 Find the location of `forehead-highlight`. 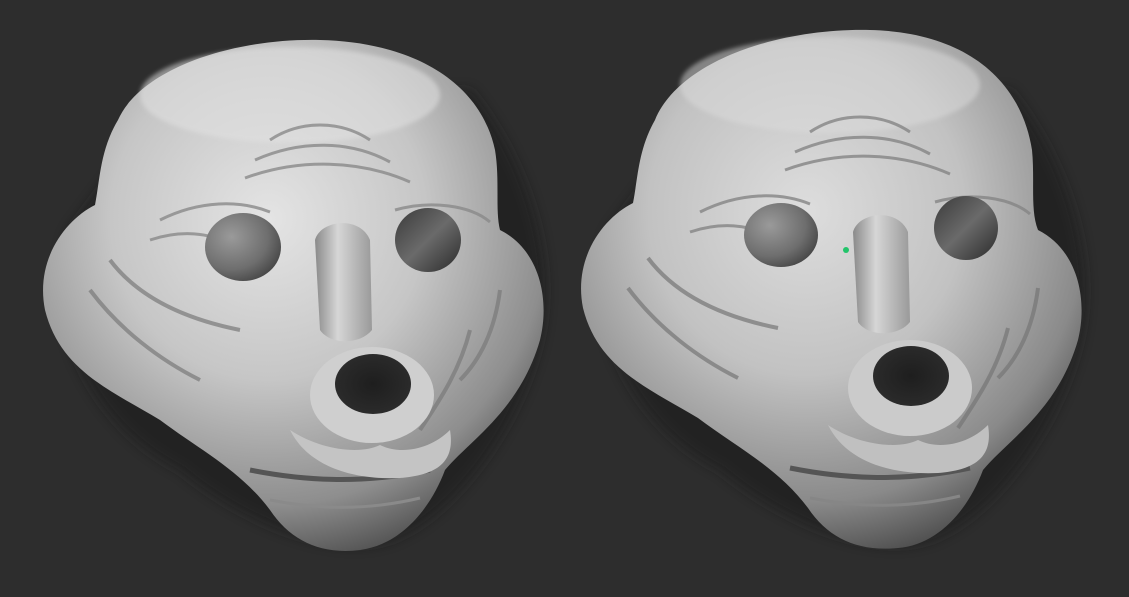

forehead-highlight is located at coordinates (830, 85).